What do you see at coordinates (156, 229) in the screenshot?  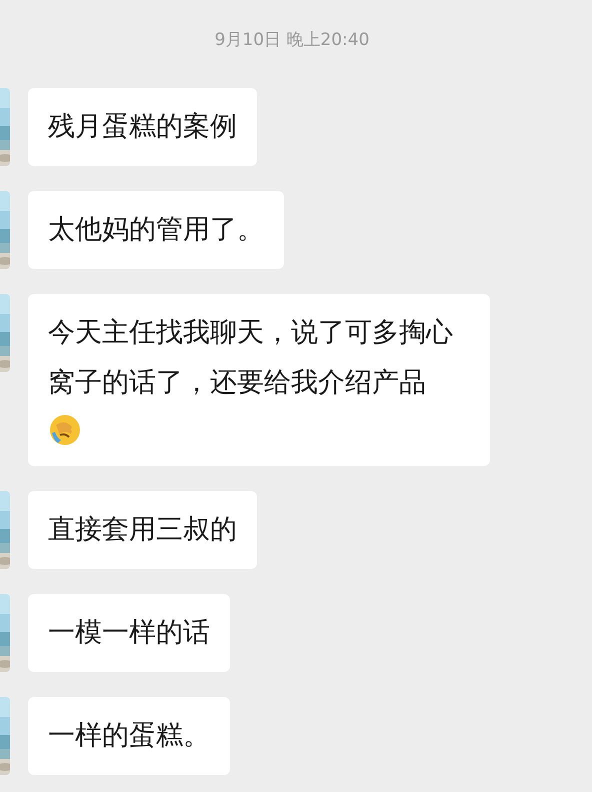 I see `message-text: 太他妈的管用了。` at bounding box center [156, 229].